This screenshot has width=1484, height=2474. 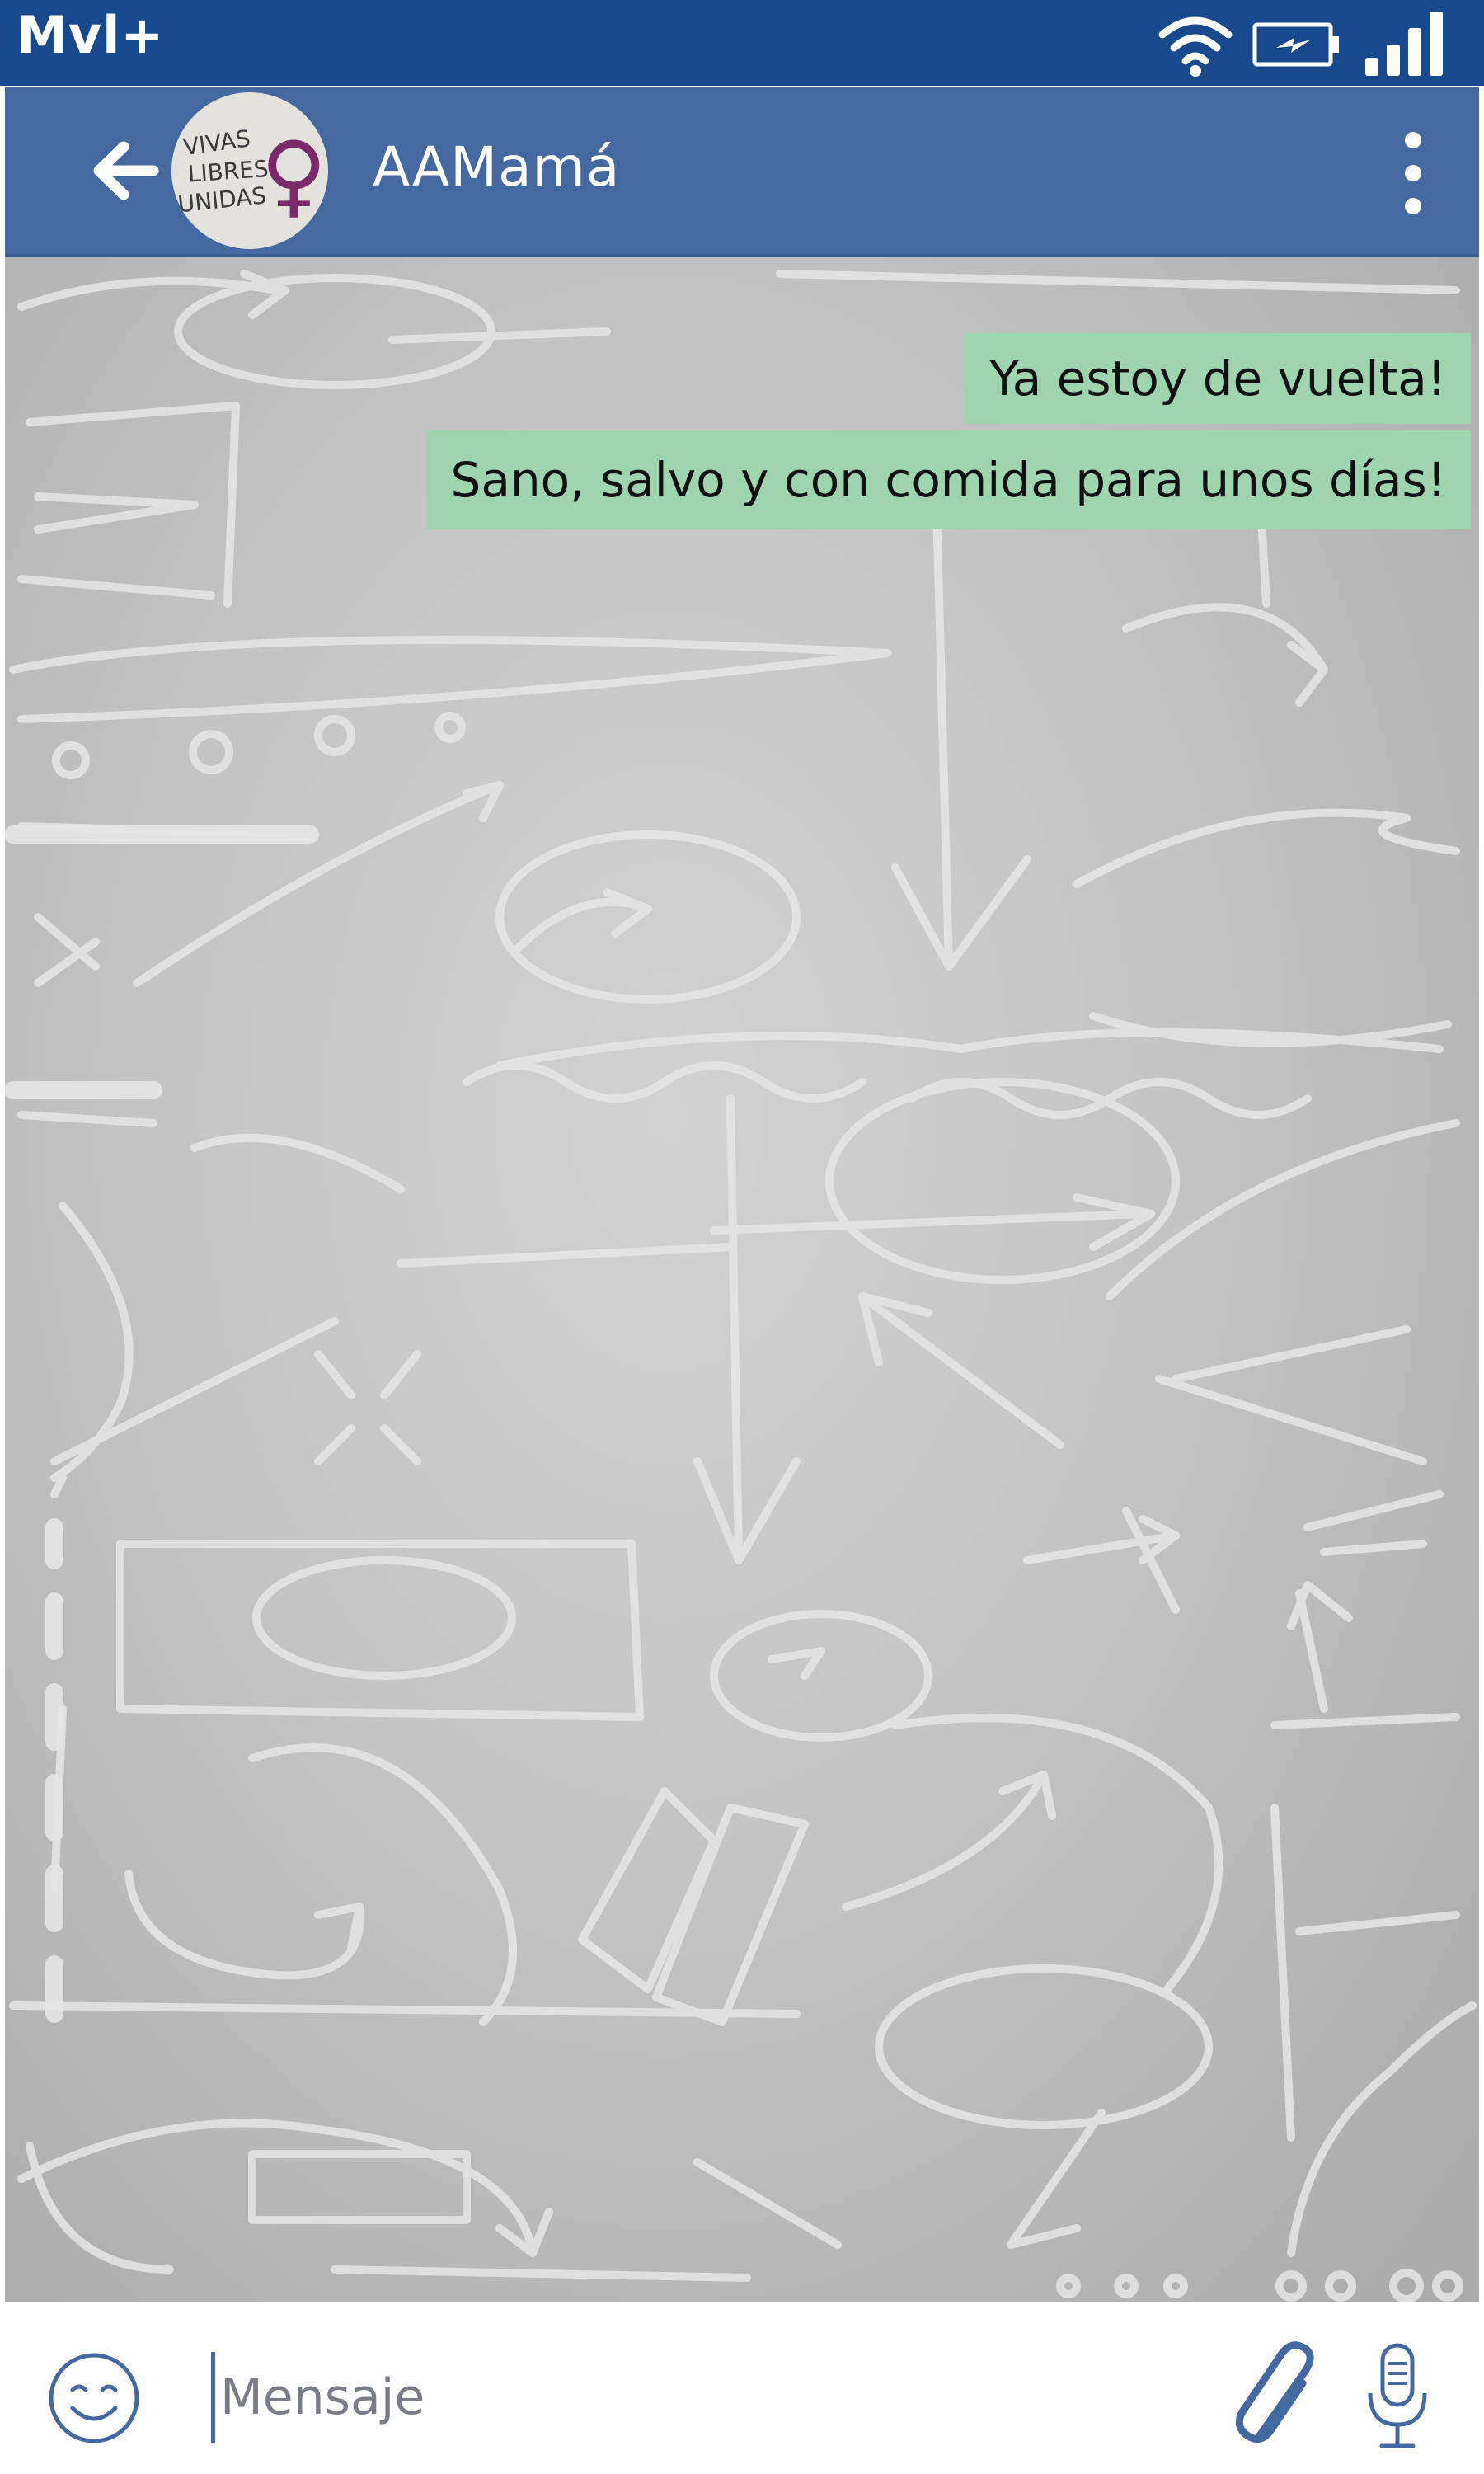 What do you see at coordinates (90, 35) in the screenshot?
I see `carrier-name: Mvl+` at bounding box center [90, 35].